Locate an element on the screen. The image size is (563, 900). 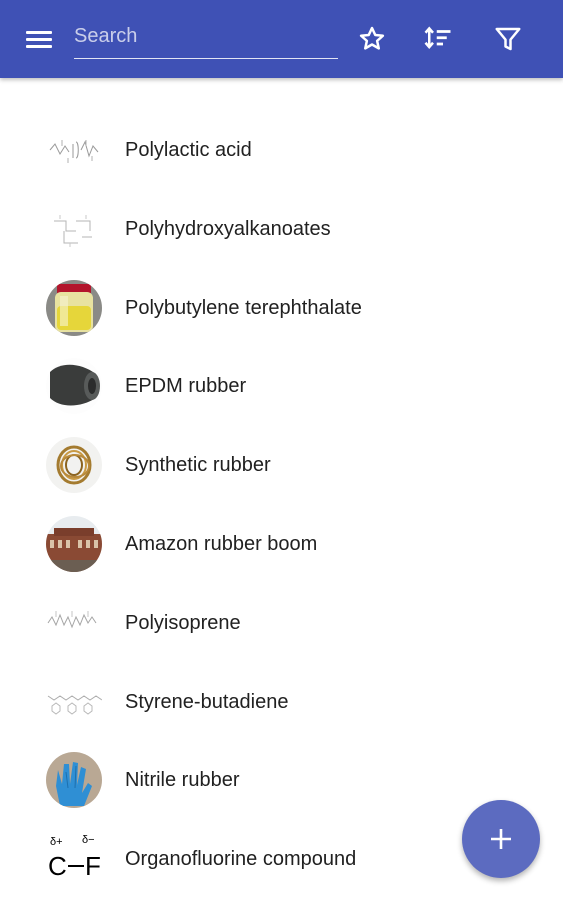
search-input is located at coordinates (206, 36).